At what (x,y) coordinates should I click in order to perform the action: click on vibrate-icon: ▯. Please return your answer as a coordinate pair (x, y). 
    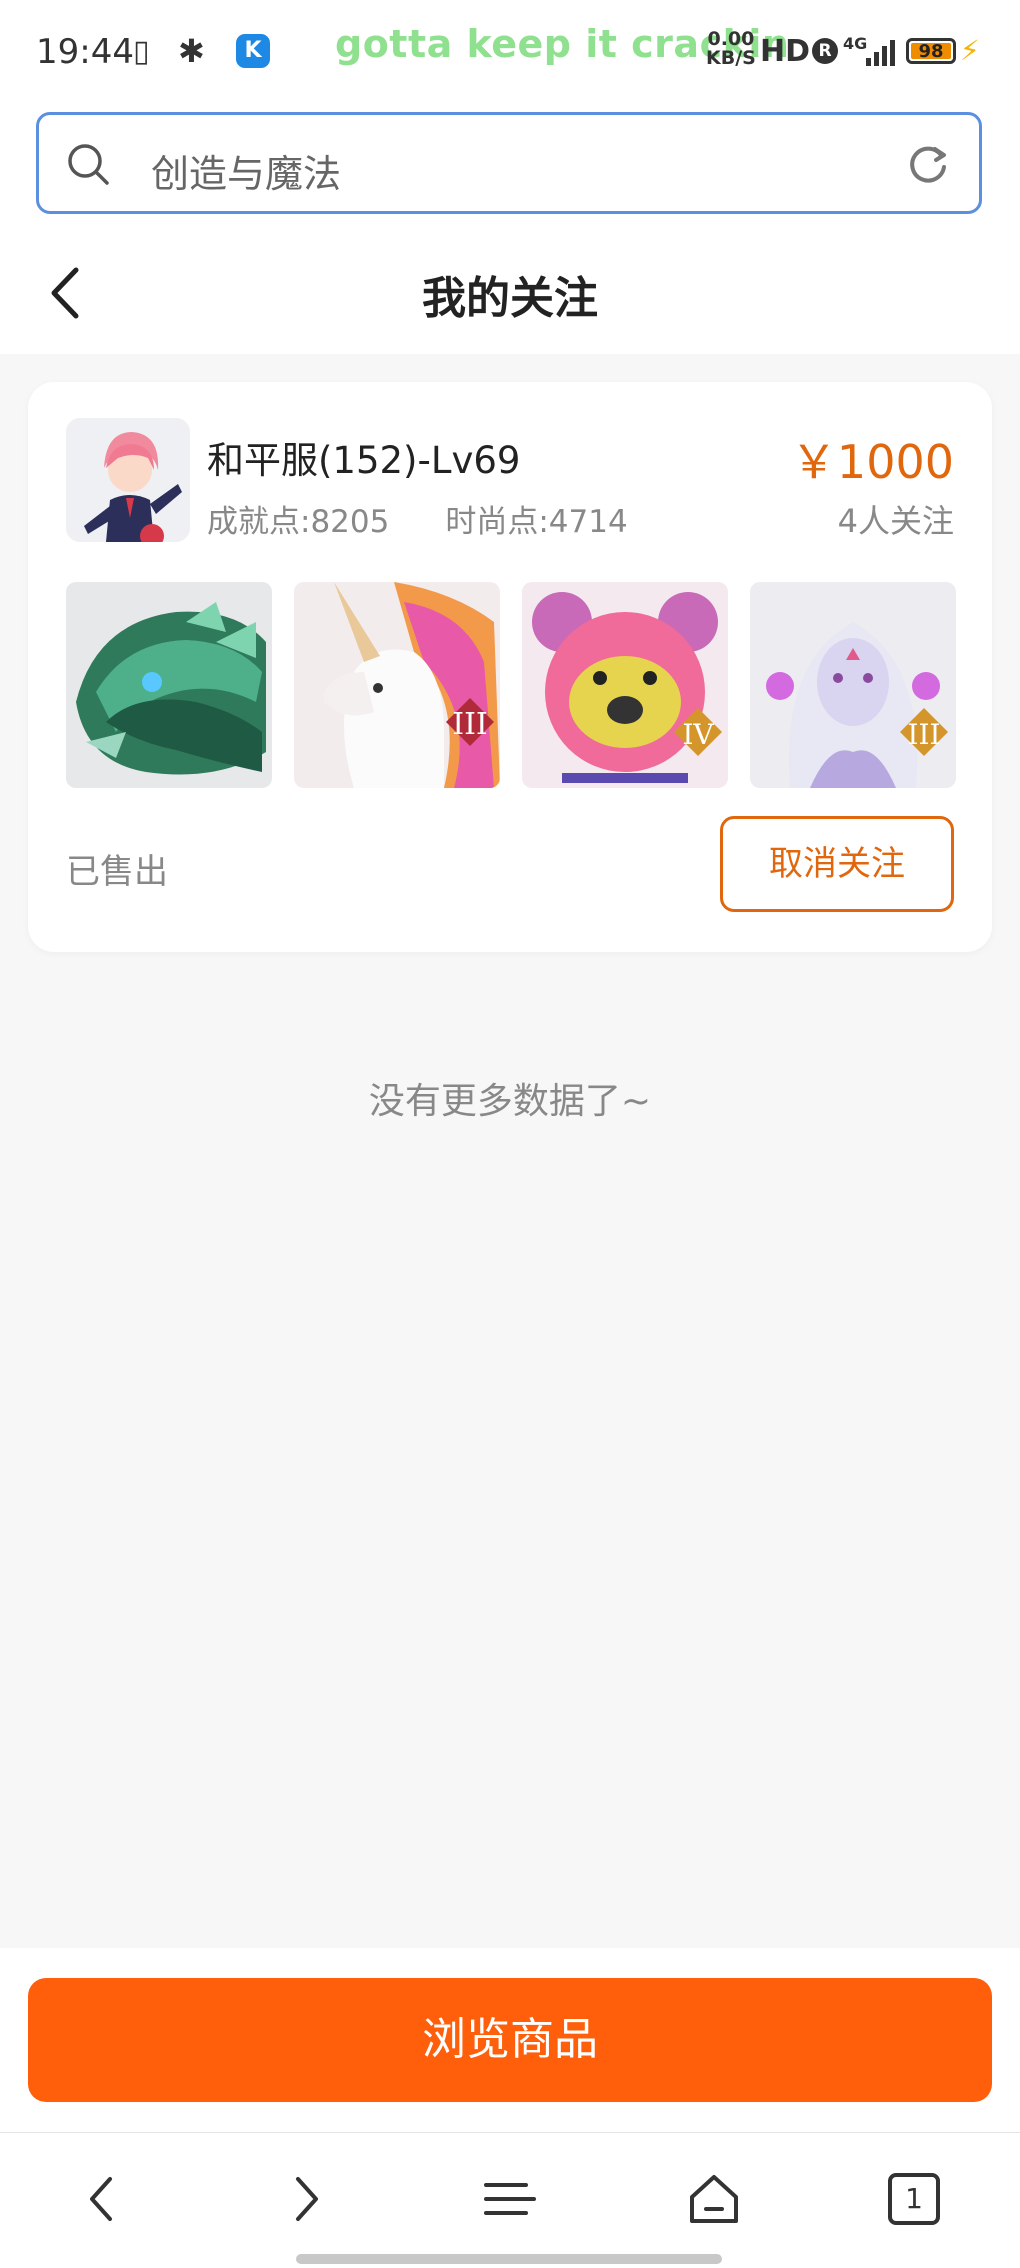
    Looking at the image, I should click on (141, 51).